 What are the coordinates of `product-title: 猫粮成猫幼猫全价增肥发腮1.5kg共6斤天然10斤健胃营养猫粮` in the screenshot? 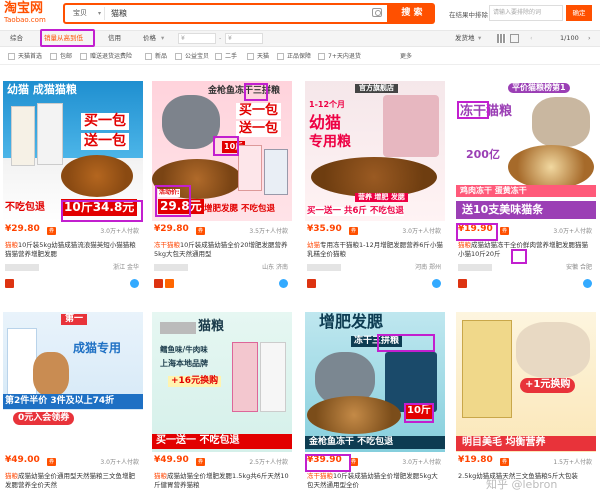 It's located at (222, 481).